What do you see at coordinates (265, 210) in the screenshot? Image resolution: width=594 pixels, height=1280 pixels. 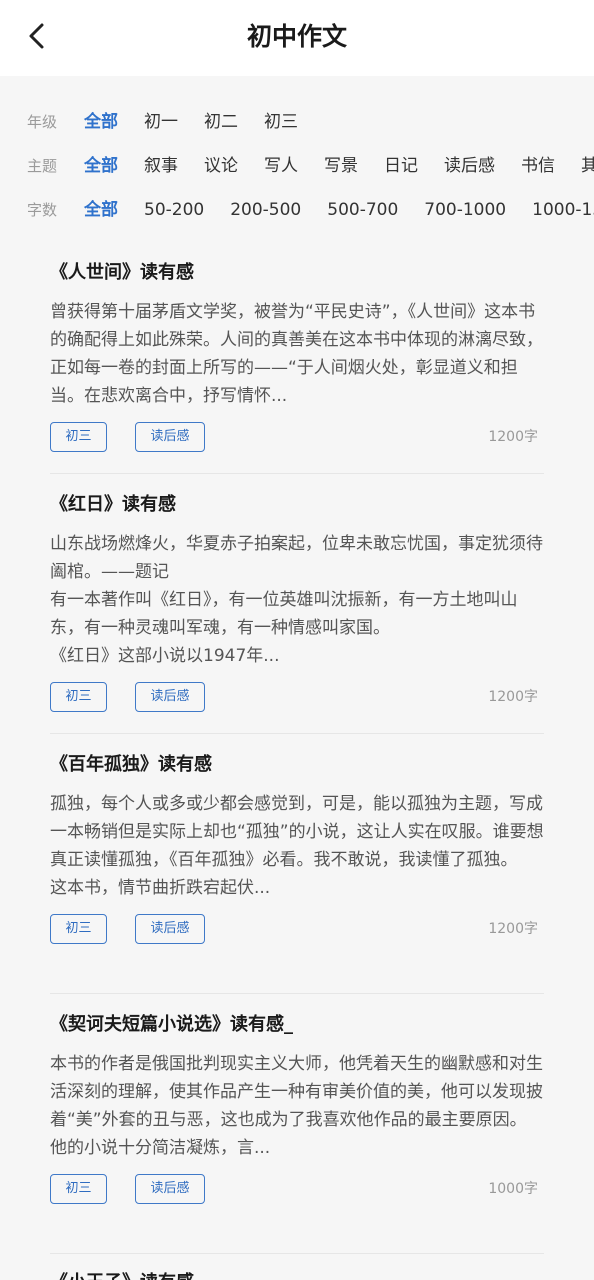 I see `filter-option: 200-500` at bounding box center [265, 210].